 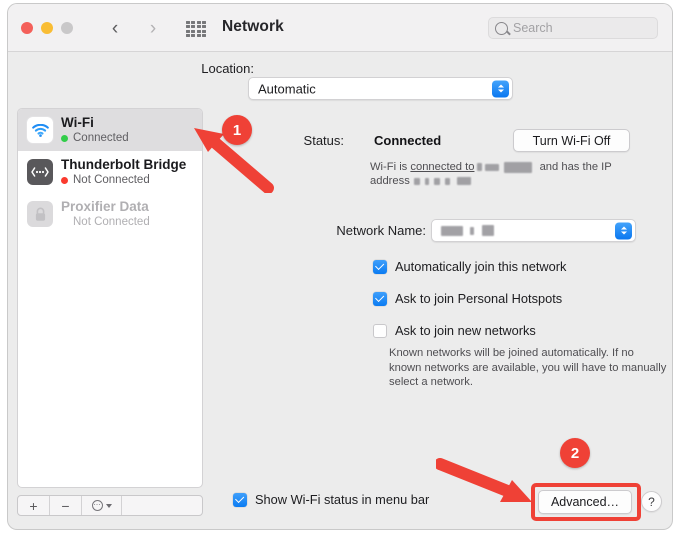 I want to click on forward-button: ›, so click(x=153, y=28).